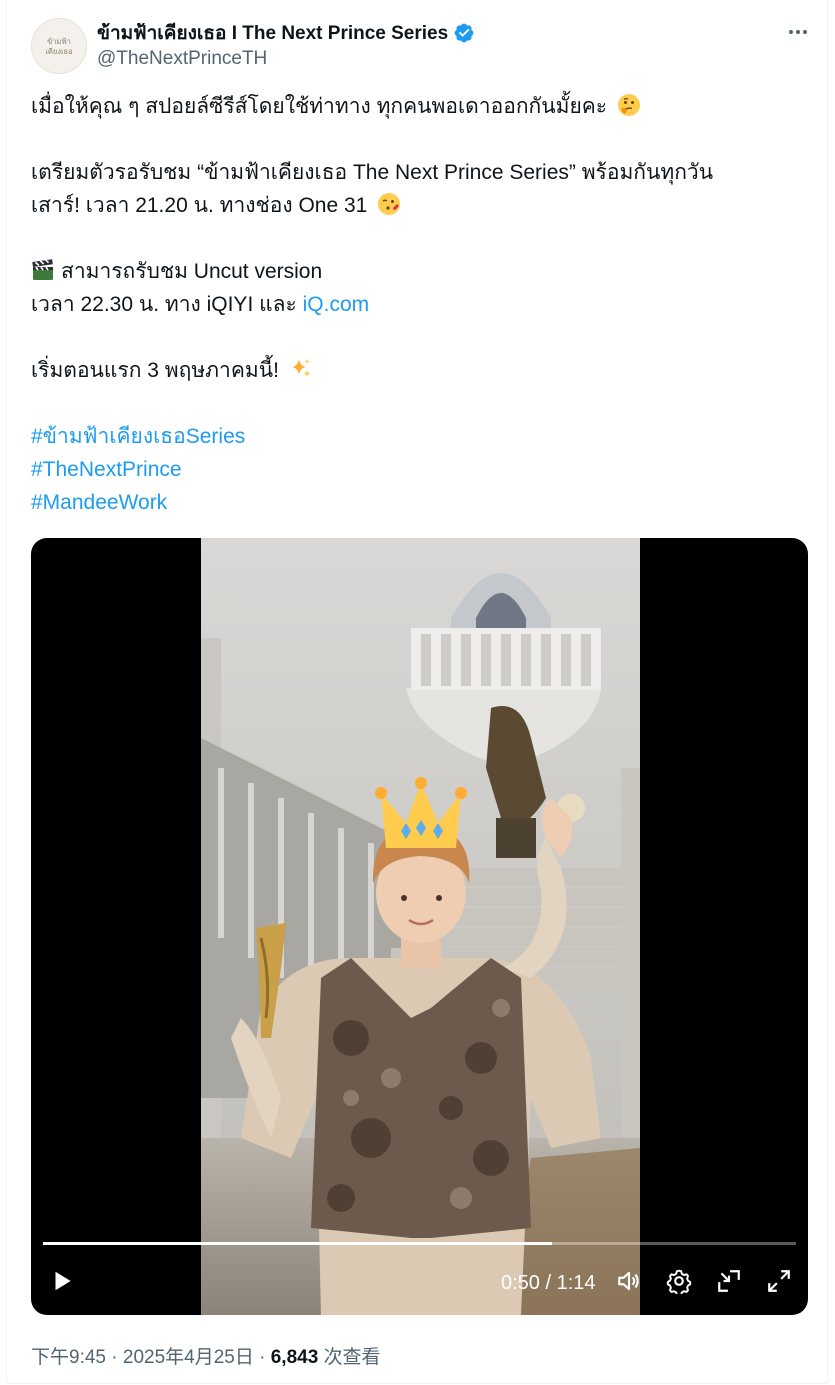  What do you see at coordinates (58, 51) in the screenshot?
I see `svg-text: เคียงเธอ` at bounding box center [58, 51].